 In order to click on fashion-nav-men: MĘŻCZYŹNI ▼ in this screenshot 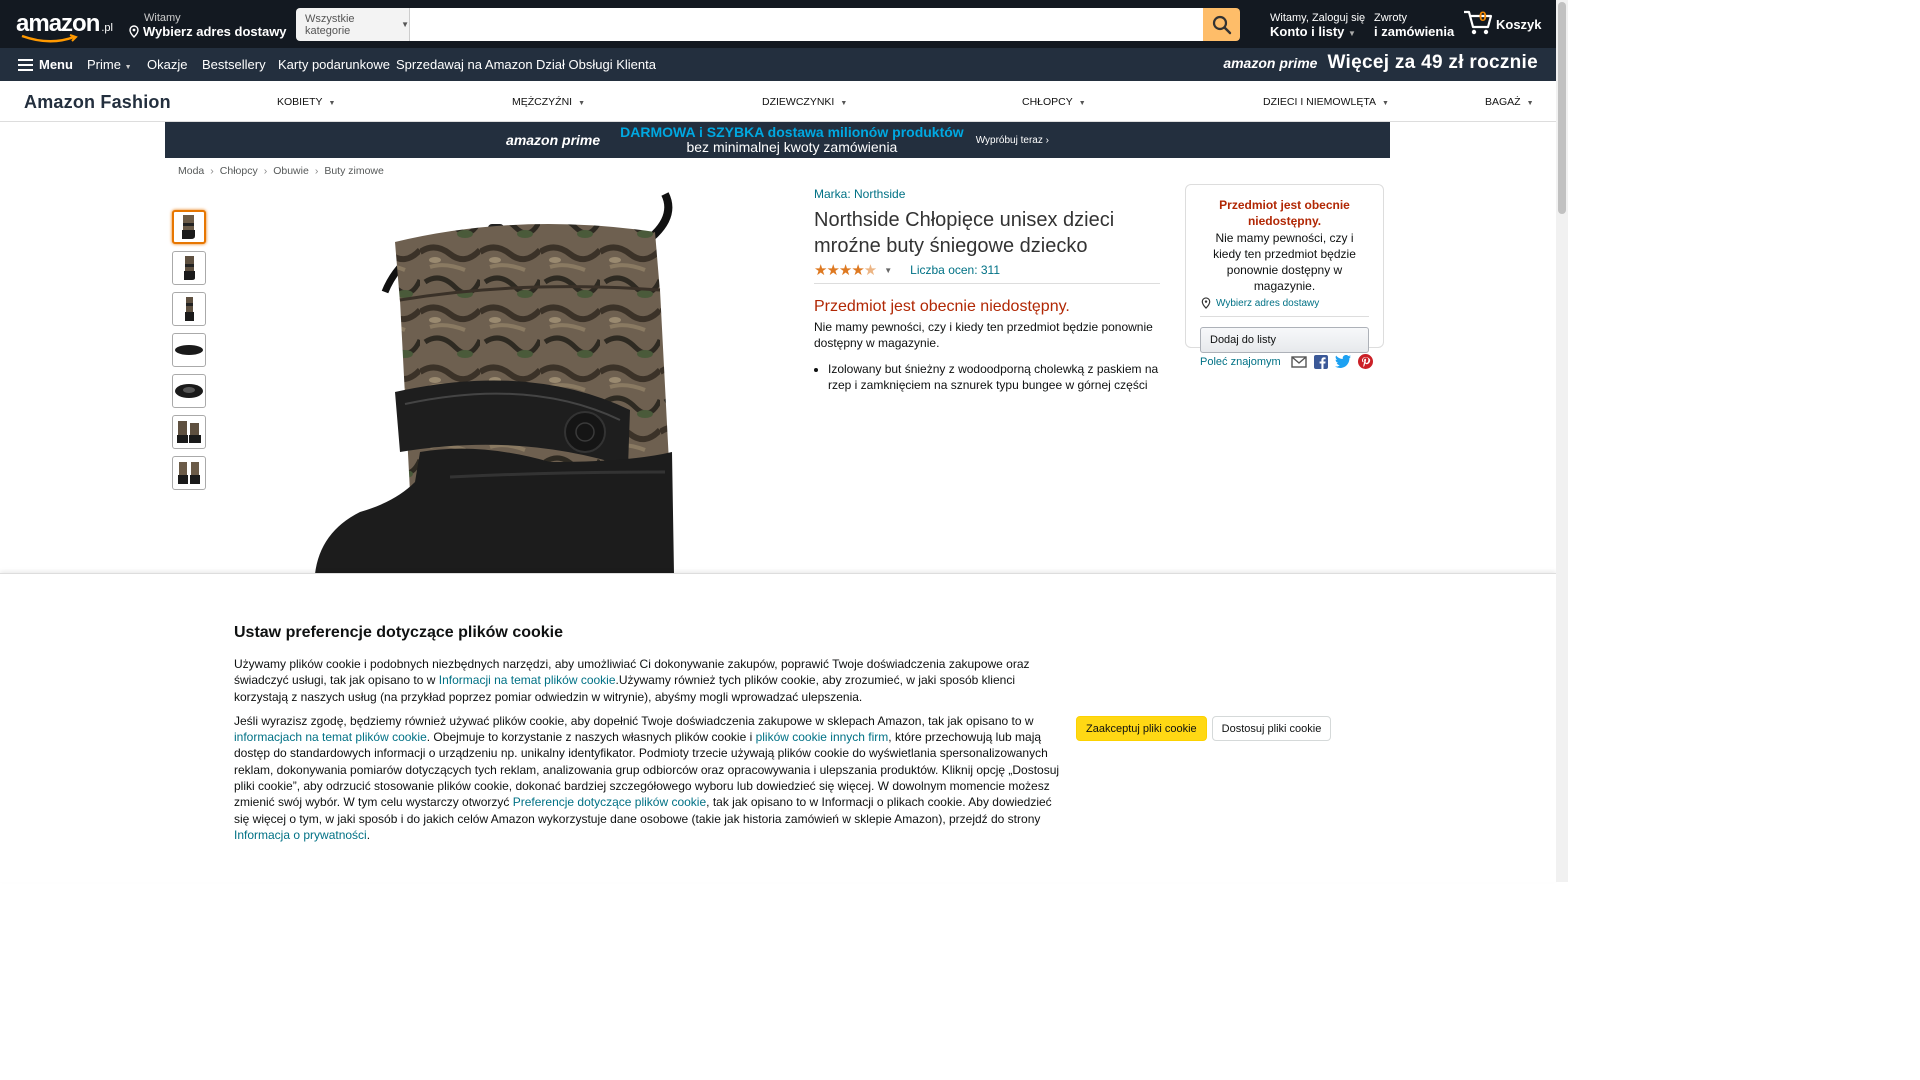, I will do `click(548, 102)`.